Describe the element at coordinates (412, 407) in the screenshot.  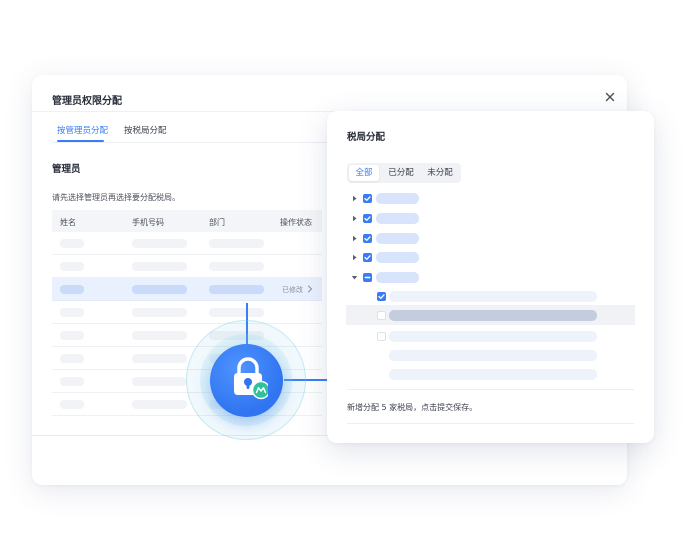
I see `footer-message: 新增分配 5 家税局，点击提交保存。` at that location.